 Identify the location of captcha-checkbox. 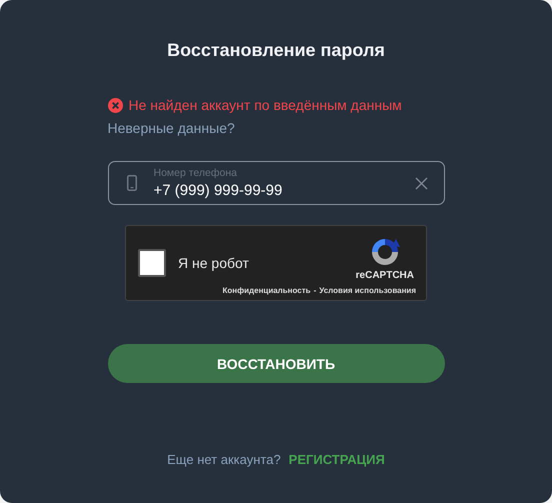
(152, 263).